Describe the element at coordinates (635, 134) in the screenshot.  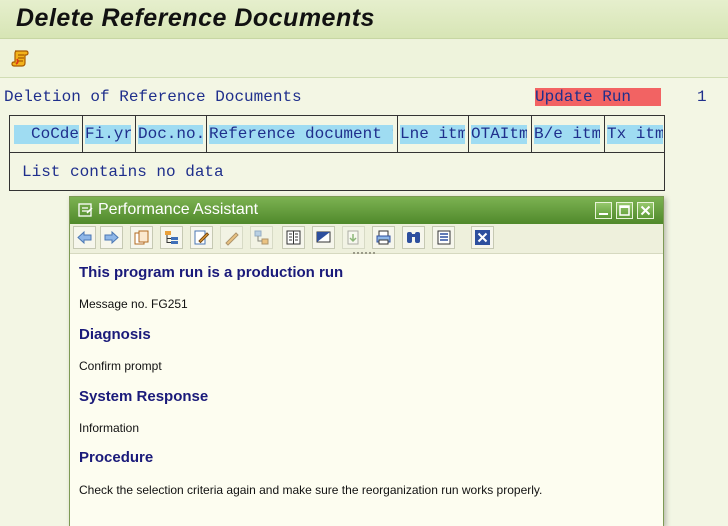
I see `column-header-tax-item: Tx itm` at that location.